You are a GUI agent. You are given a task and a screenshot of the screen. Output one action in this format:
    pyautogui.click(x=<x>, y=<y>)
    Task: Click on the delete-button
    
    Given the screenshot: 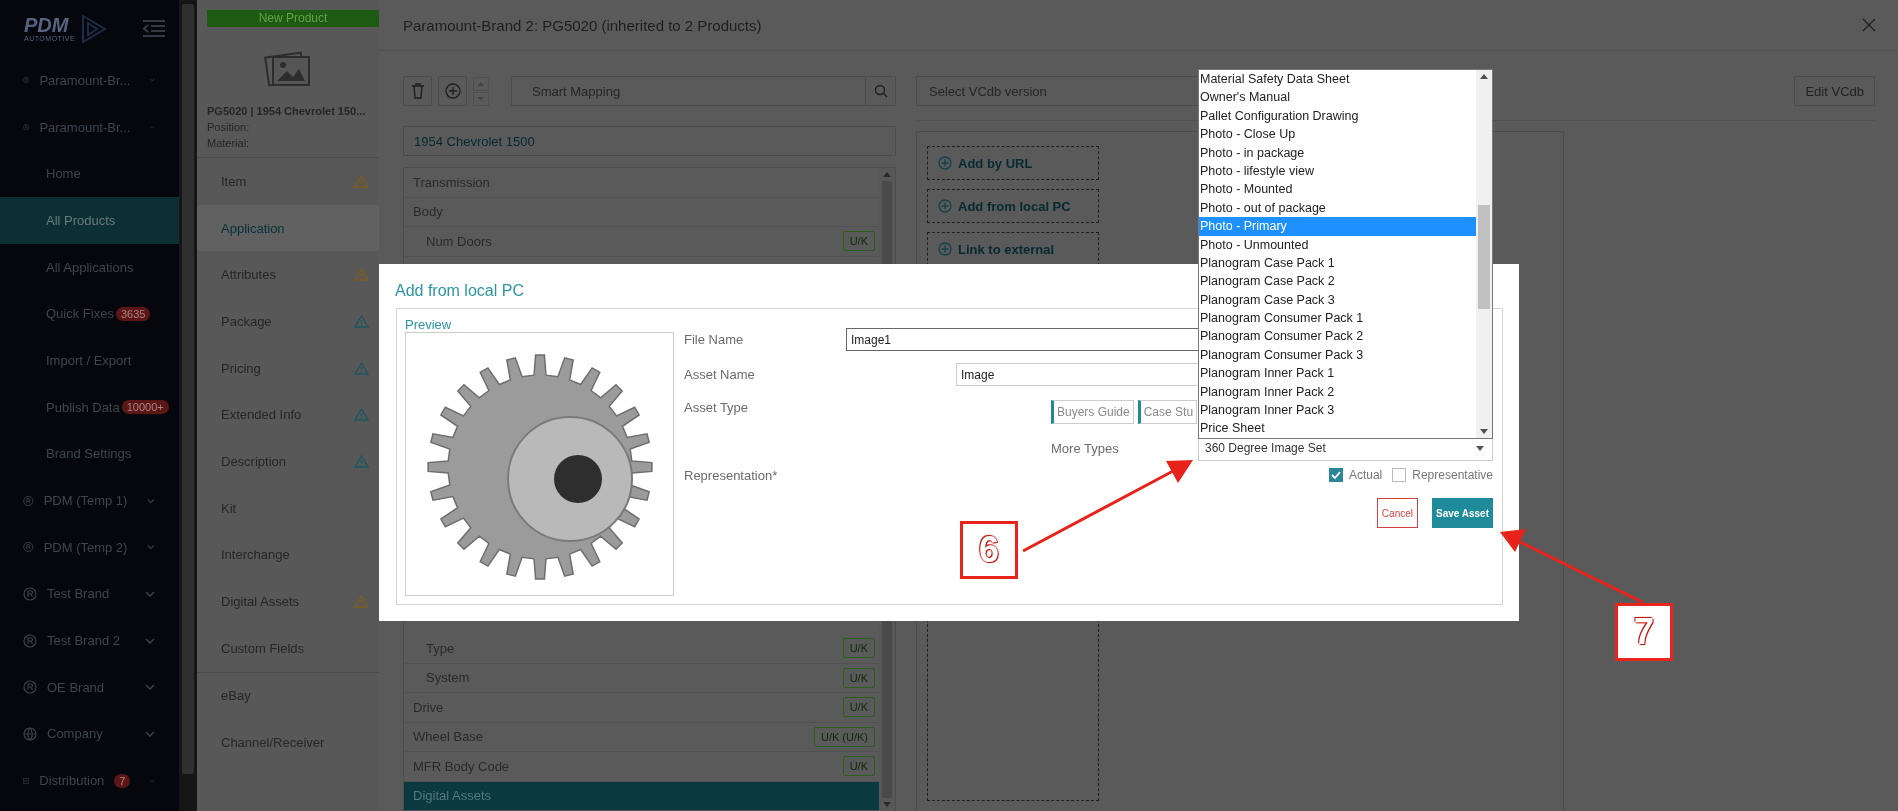 What is the action you would take?
    pyautogui.click(x=417, y=91)
    